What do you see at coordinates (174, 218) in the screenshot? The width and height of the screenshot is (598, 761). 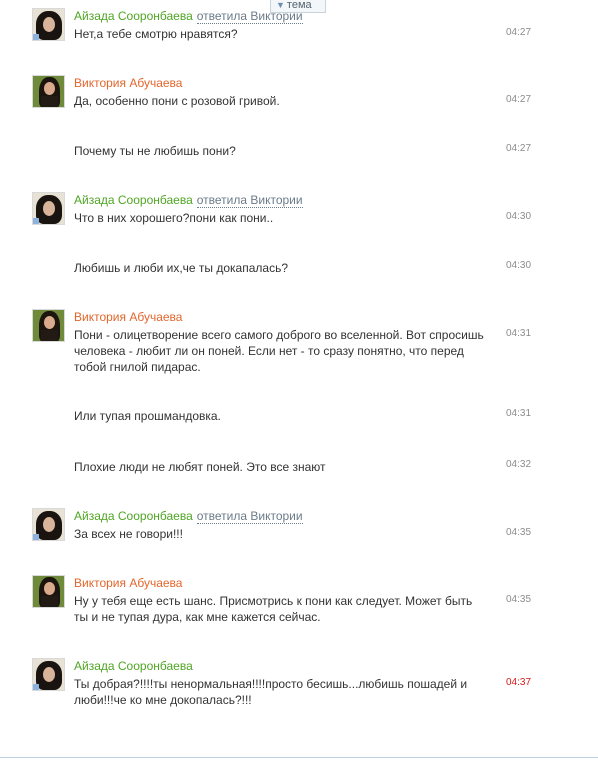 I see `message-text: Что в них хорошего?пони как пони..` at bounding box center [174, 218].